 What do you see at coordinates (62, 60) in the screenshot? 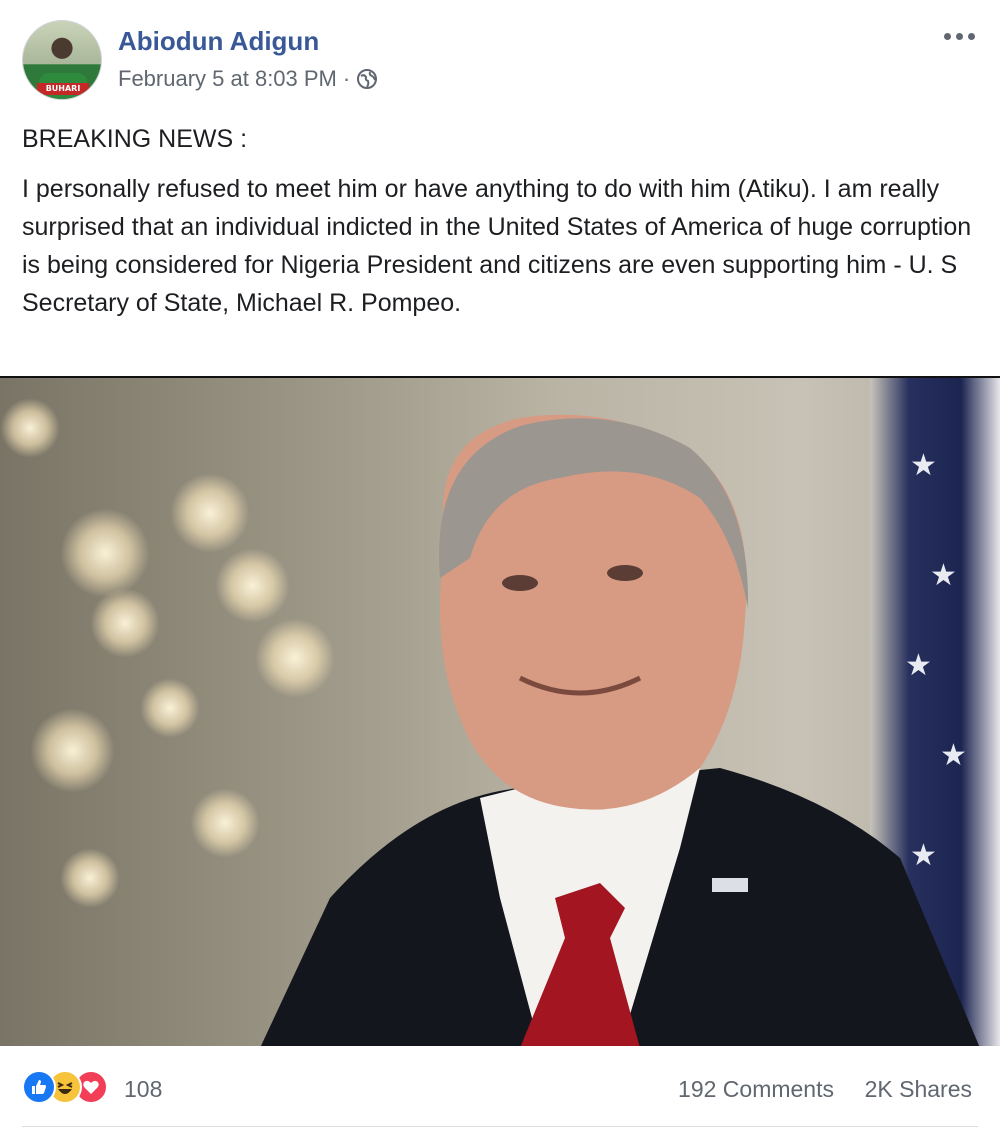
I see `author-avatar: BUHARI` at bounding box center [62, 60].